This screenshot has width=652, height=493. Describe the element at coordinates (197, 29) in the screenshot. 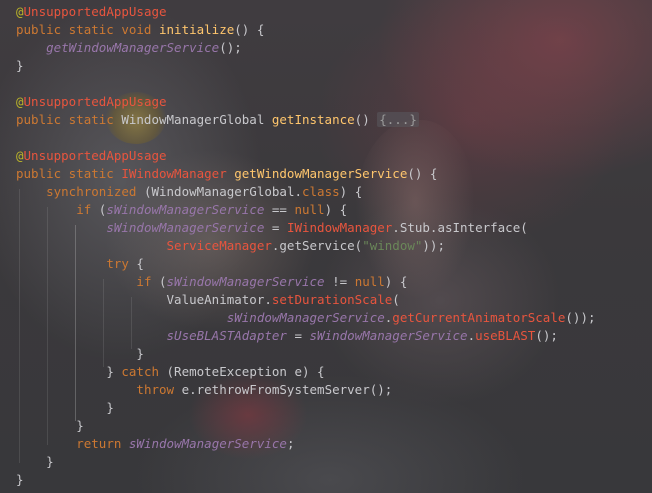

I see `code-token: initialize` at that location.